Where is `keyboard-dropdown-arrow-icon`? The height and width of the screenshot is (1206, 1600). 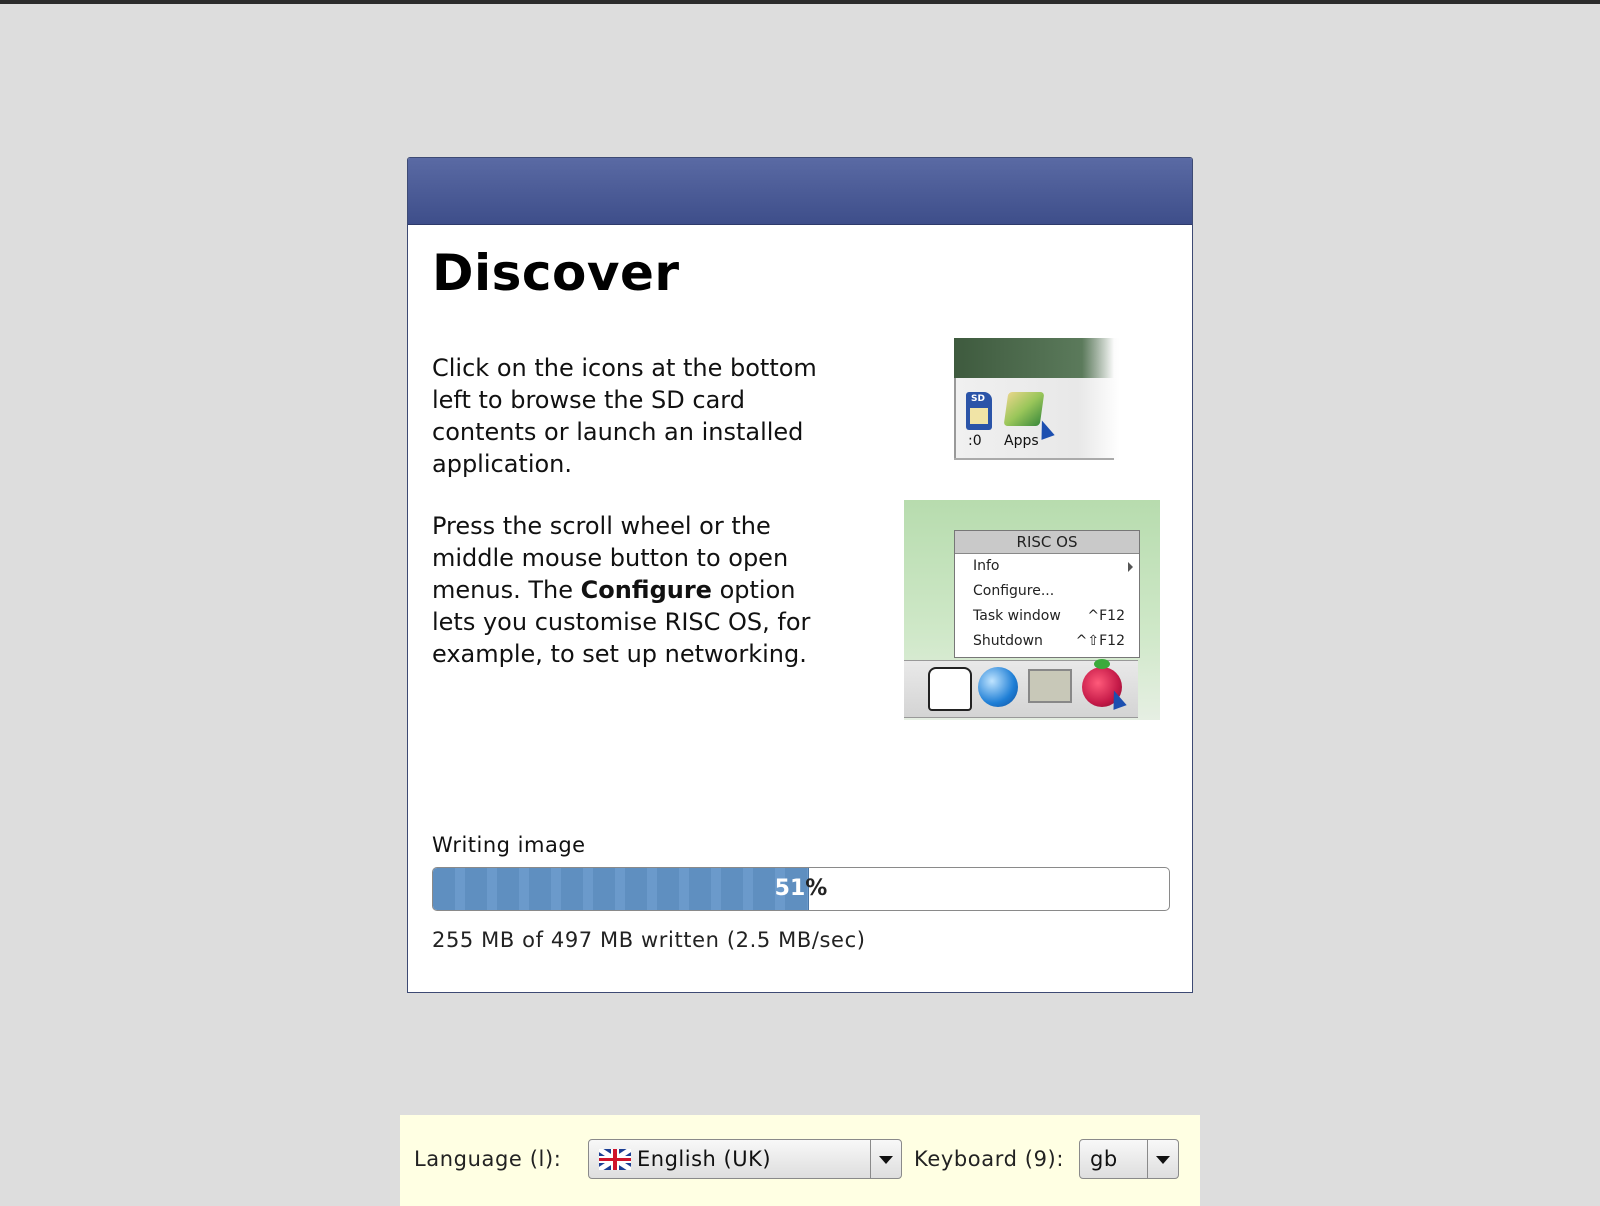 keyboard-dropdown-arrow-icon is located at coordinates (1162, 1159).